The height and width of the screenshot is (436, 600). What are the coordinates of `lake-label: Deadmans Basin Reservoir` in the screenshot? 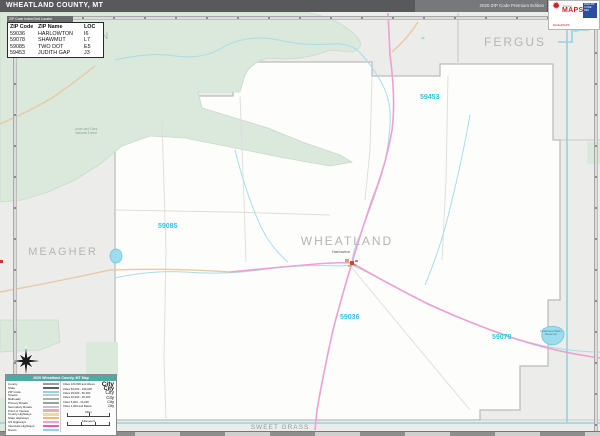 It's located at (551, 333).